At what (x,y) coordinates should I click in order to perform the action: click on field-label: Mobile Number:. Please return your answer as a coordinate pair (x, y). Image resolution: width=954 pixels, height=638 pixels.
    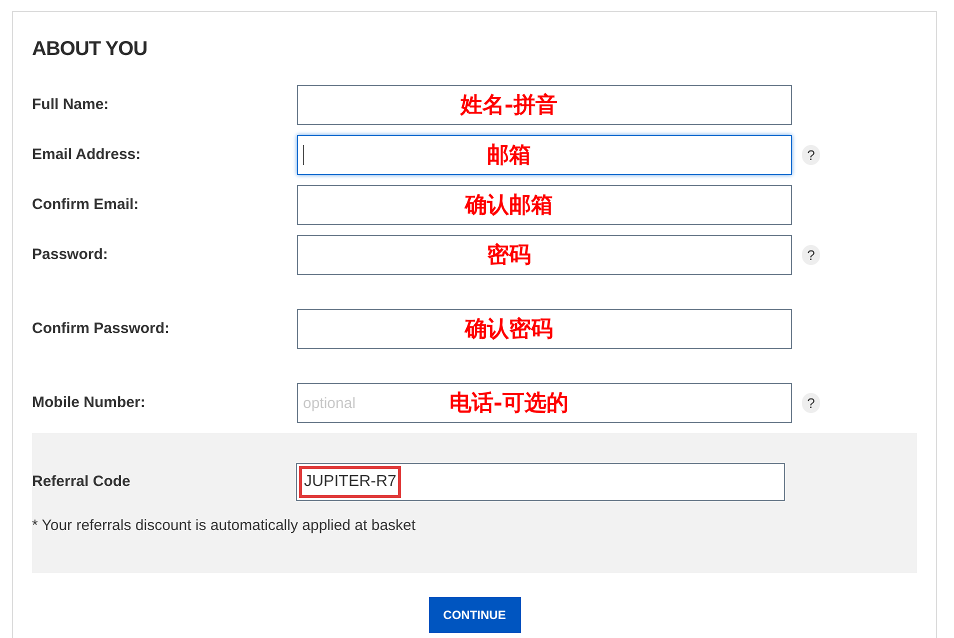
    Looking at the image, I should click on (89, 402).